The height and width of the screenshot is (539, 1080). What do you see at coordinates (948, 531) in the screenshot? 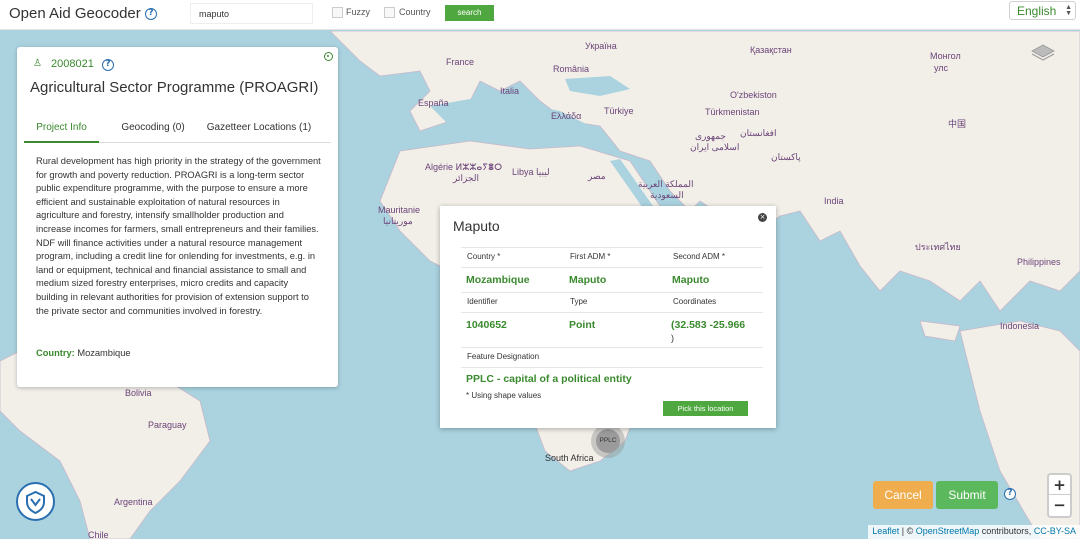
I see `osm-link: OpenStreetMap` at bounding box center [948, 531].